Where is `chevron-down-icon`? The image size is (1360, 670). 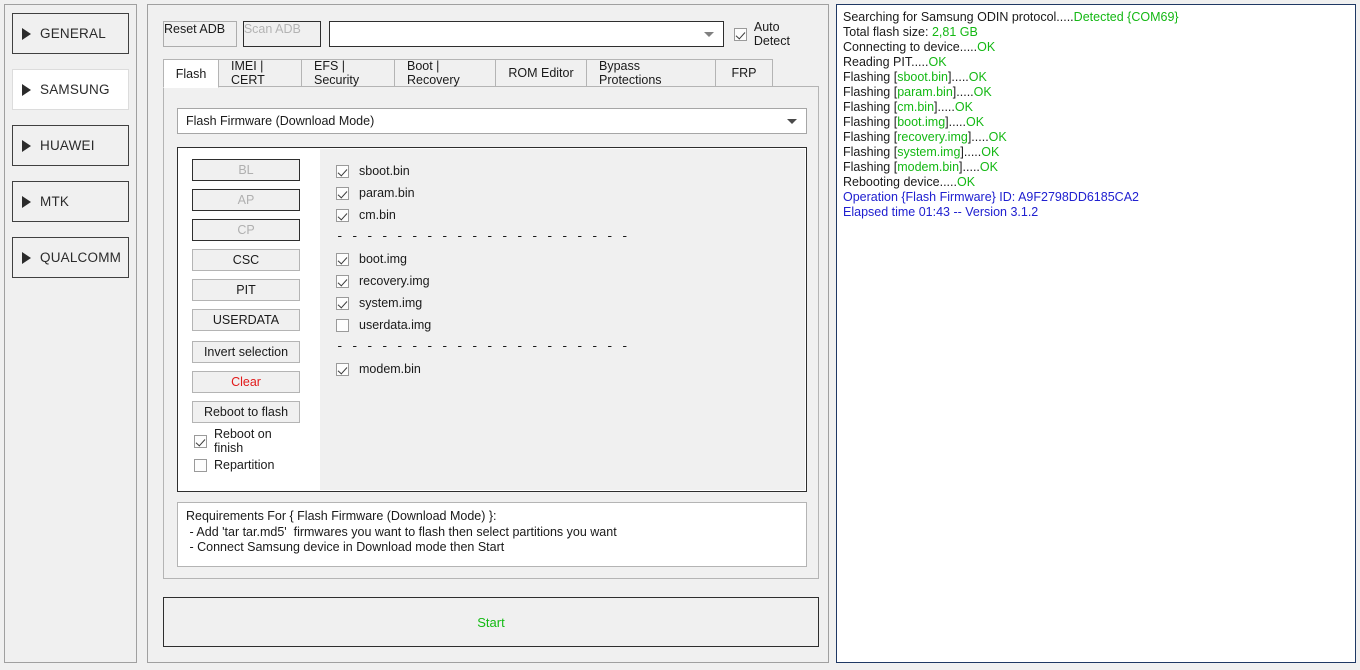 chevron-down-icon is located at coordinates (708, 34).